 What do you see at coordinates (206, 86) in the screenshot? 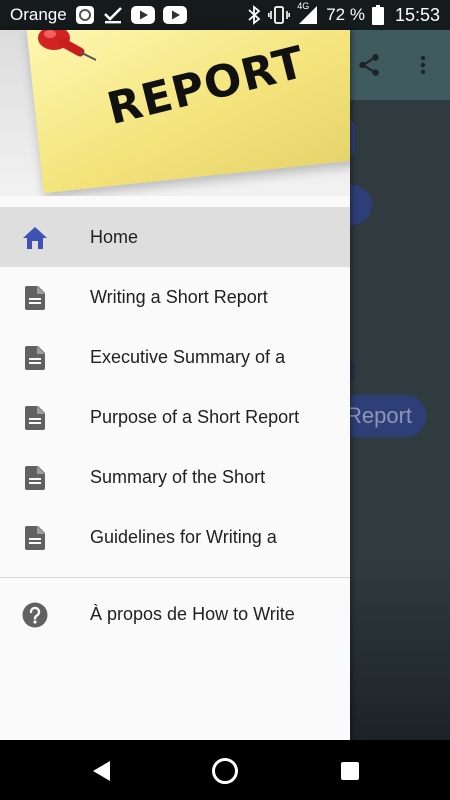
I see `report-note-text: REPORT` at bounding box center [206, 86].